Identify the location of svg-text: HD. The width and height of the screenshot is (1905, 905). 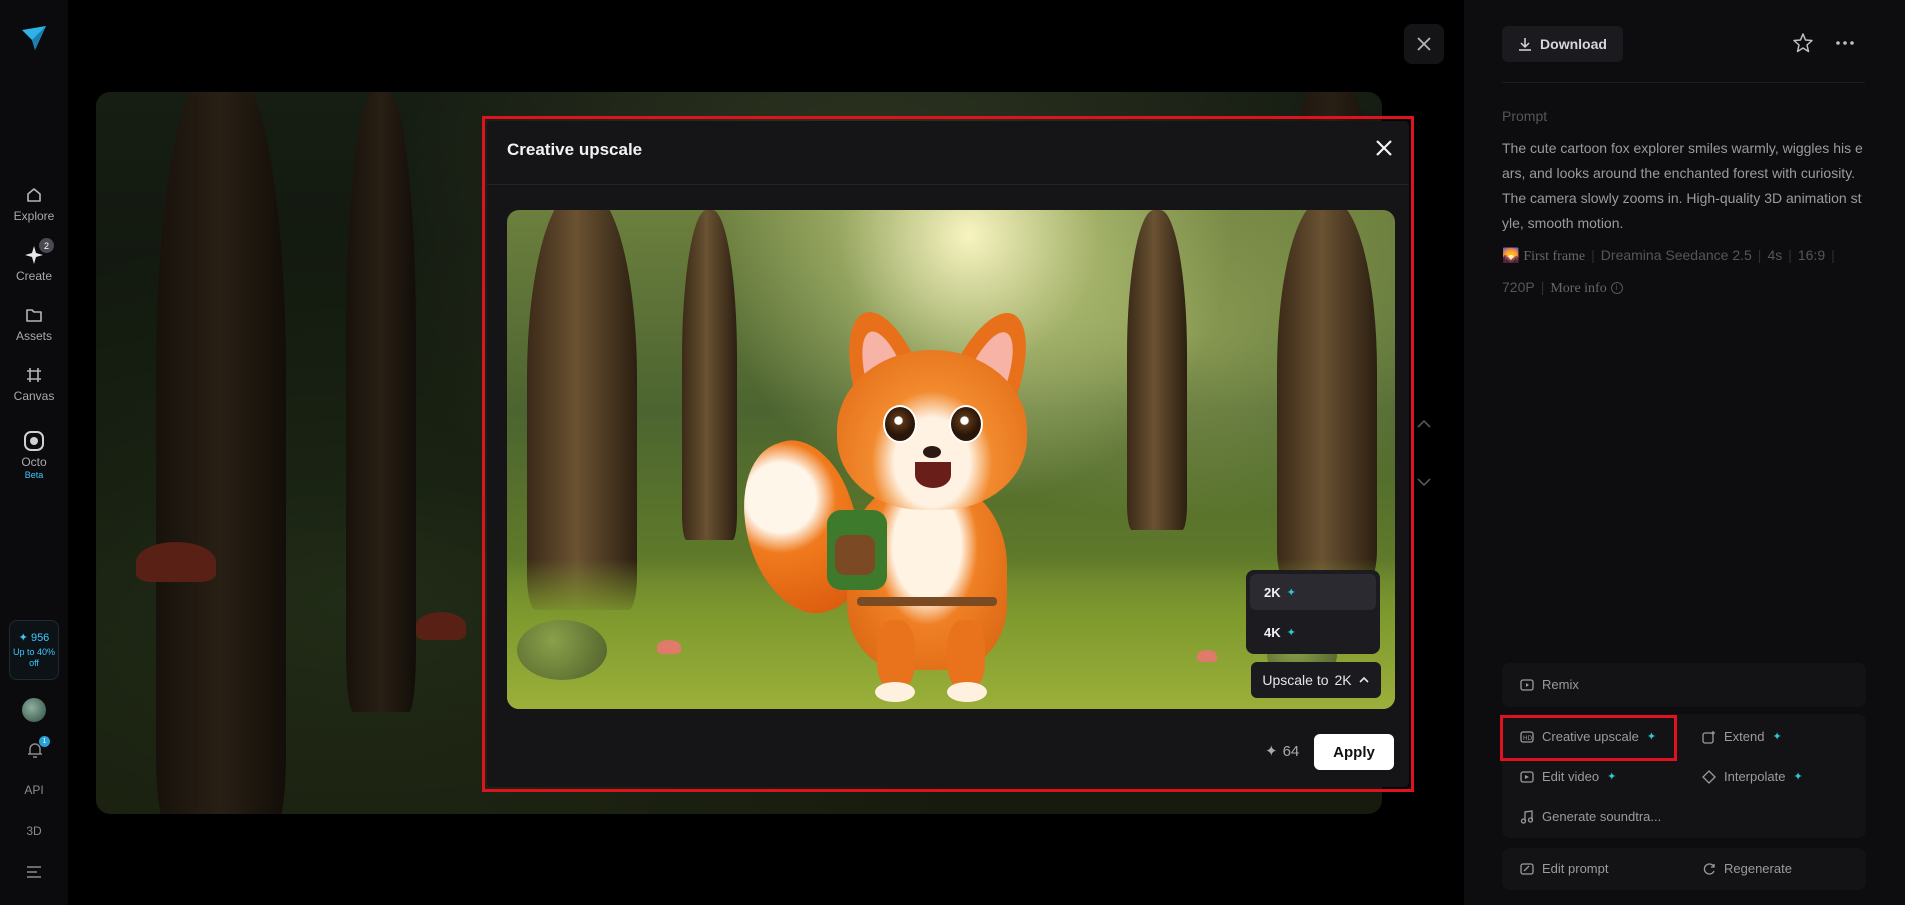
(1528, 738).